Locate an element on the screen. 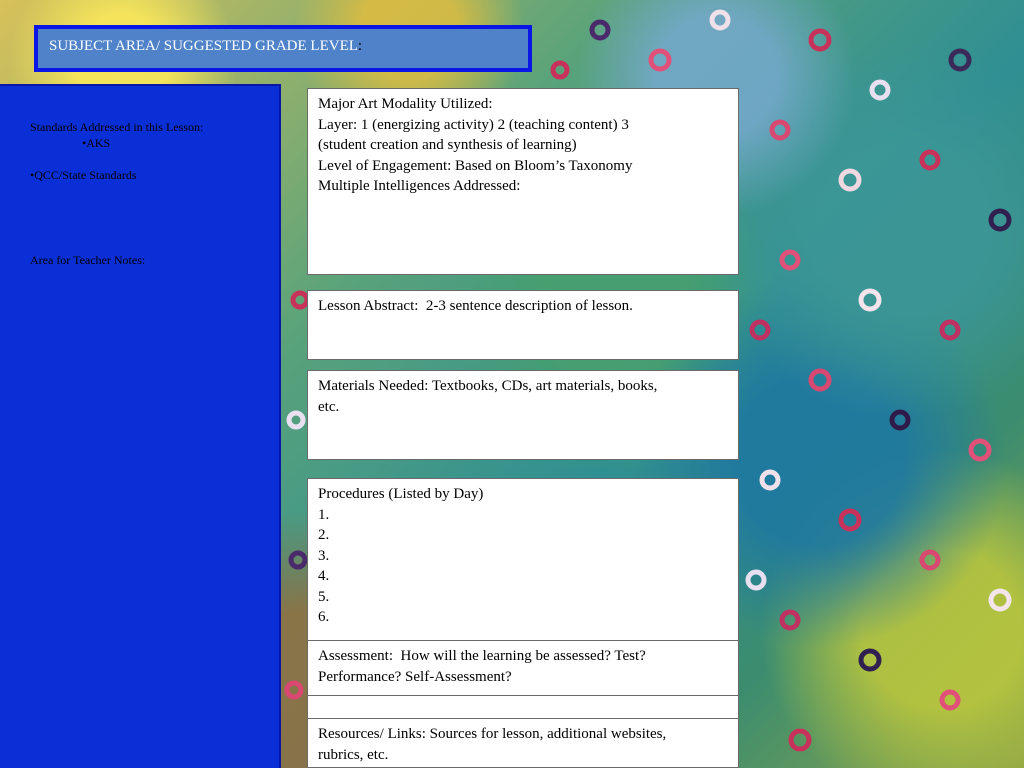  procedure-item: 4. is located at coordinates (324, 576).